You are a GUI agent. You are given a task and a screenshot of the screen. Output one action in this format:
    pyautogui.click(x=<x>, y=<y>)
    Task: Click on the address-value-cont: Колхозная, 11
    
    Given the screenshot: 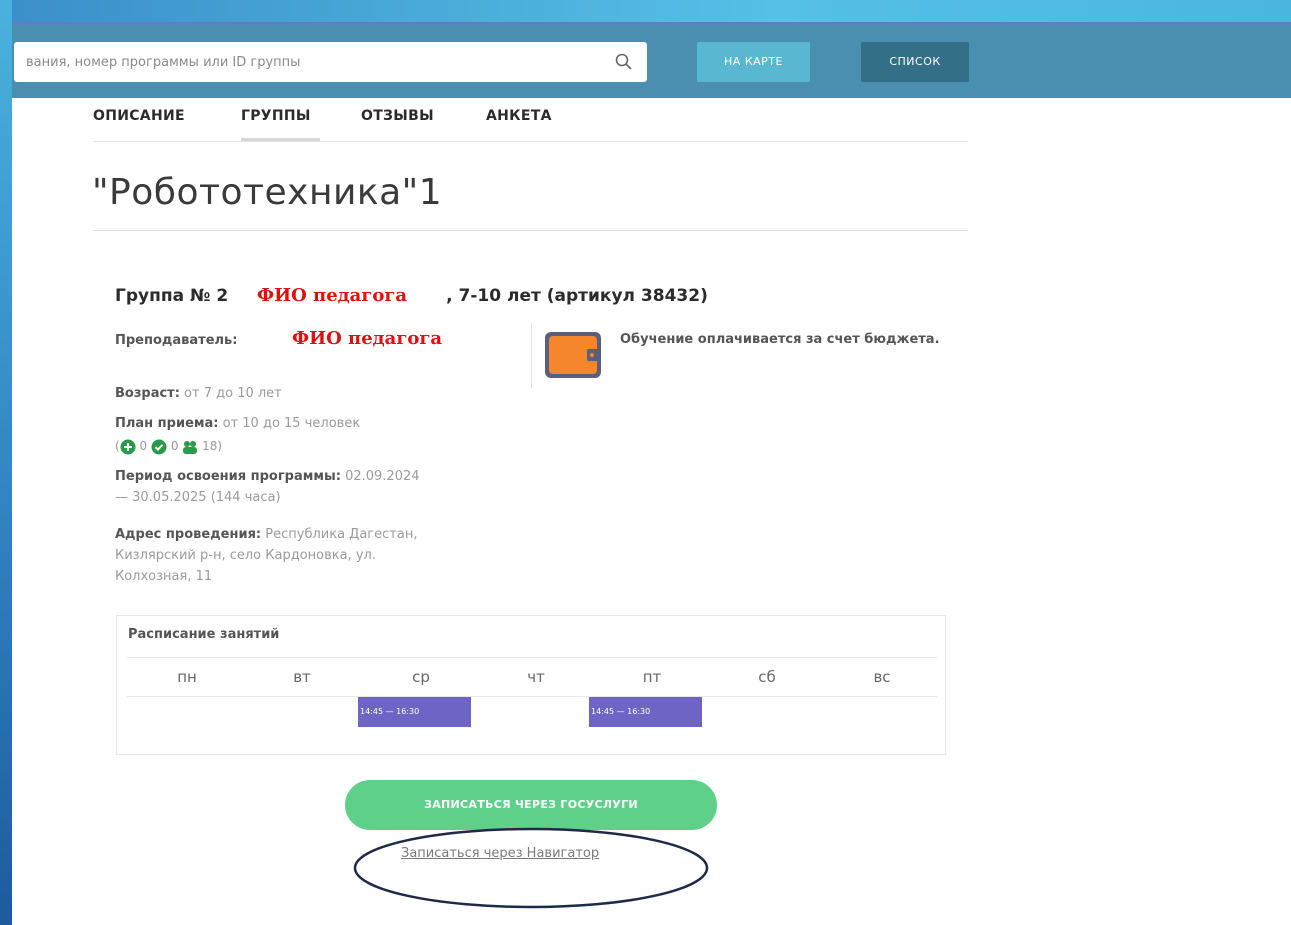 What is the action you would take?
    pyautogui.click(x=164, y=576)
    